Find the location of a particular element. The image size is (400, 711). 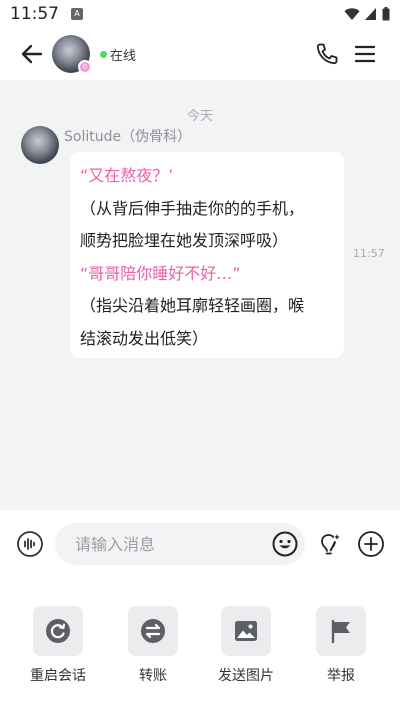

input-bar is located at coordinates (200, 543).